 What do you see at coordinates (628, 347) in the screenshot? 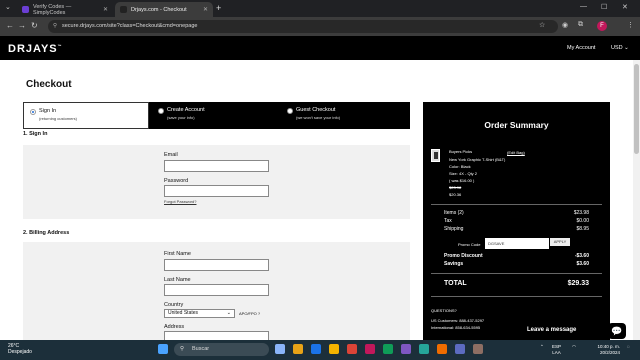
I see `notification-icon: ◌` at bounding box center [628, 347].